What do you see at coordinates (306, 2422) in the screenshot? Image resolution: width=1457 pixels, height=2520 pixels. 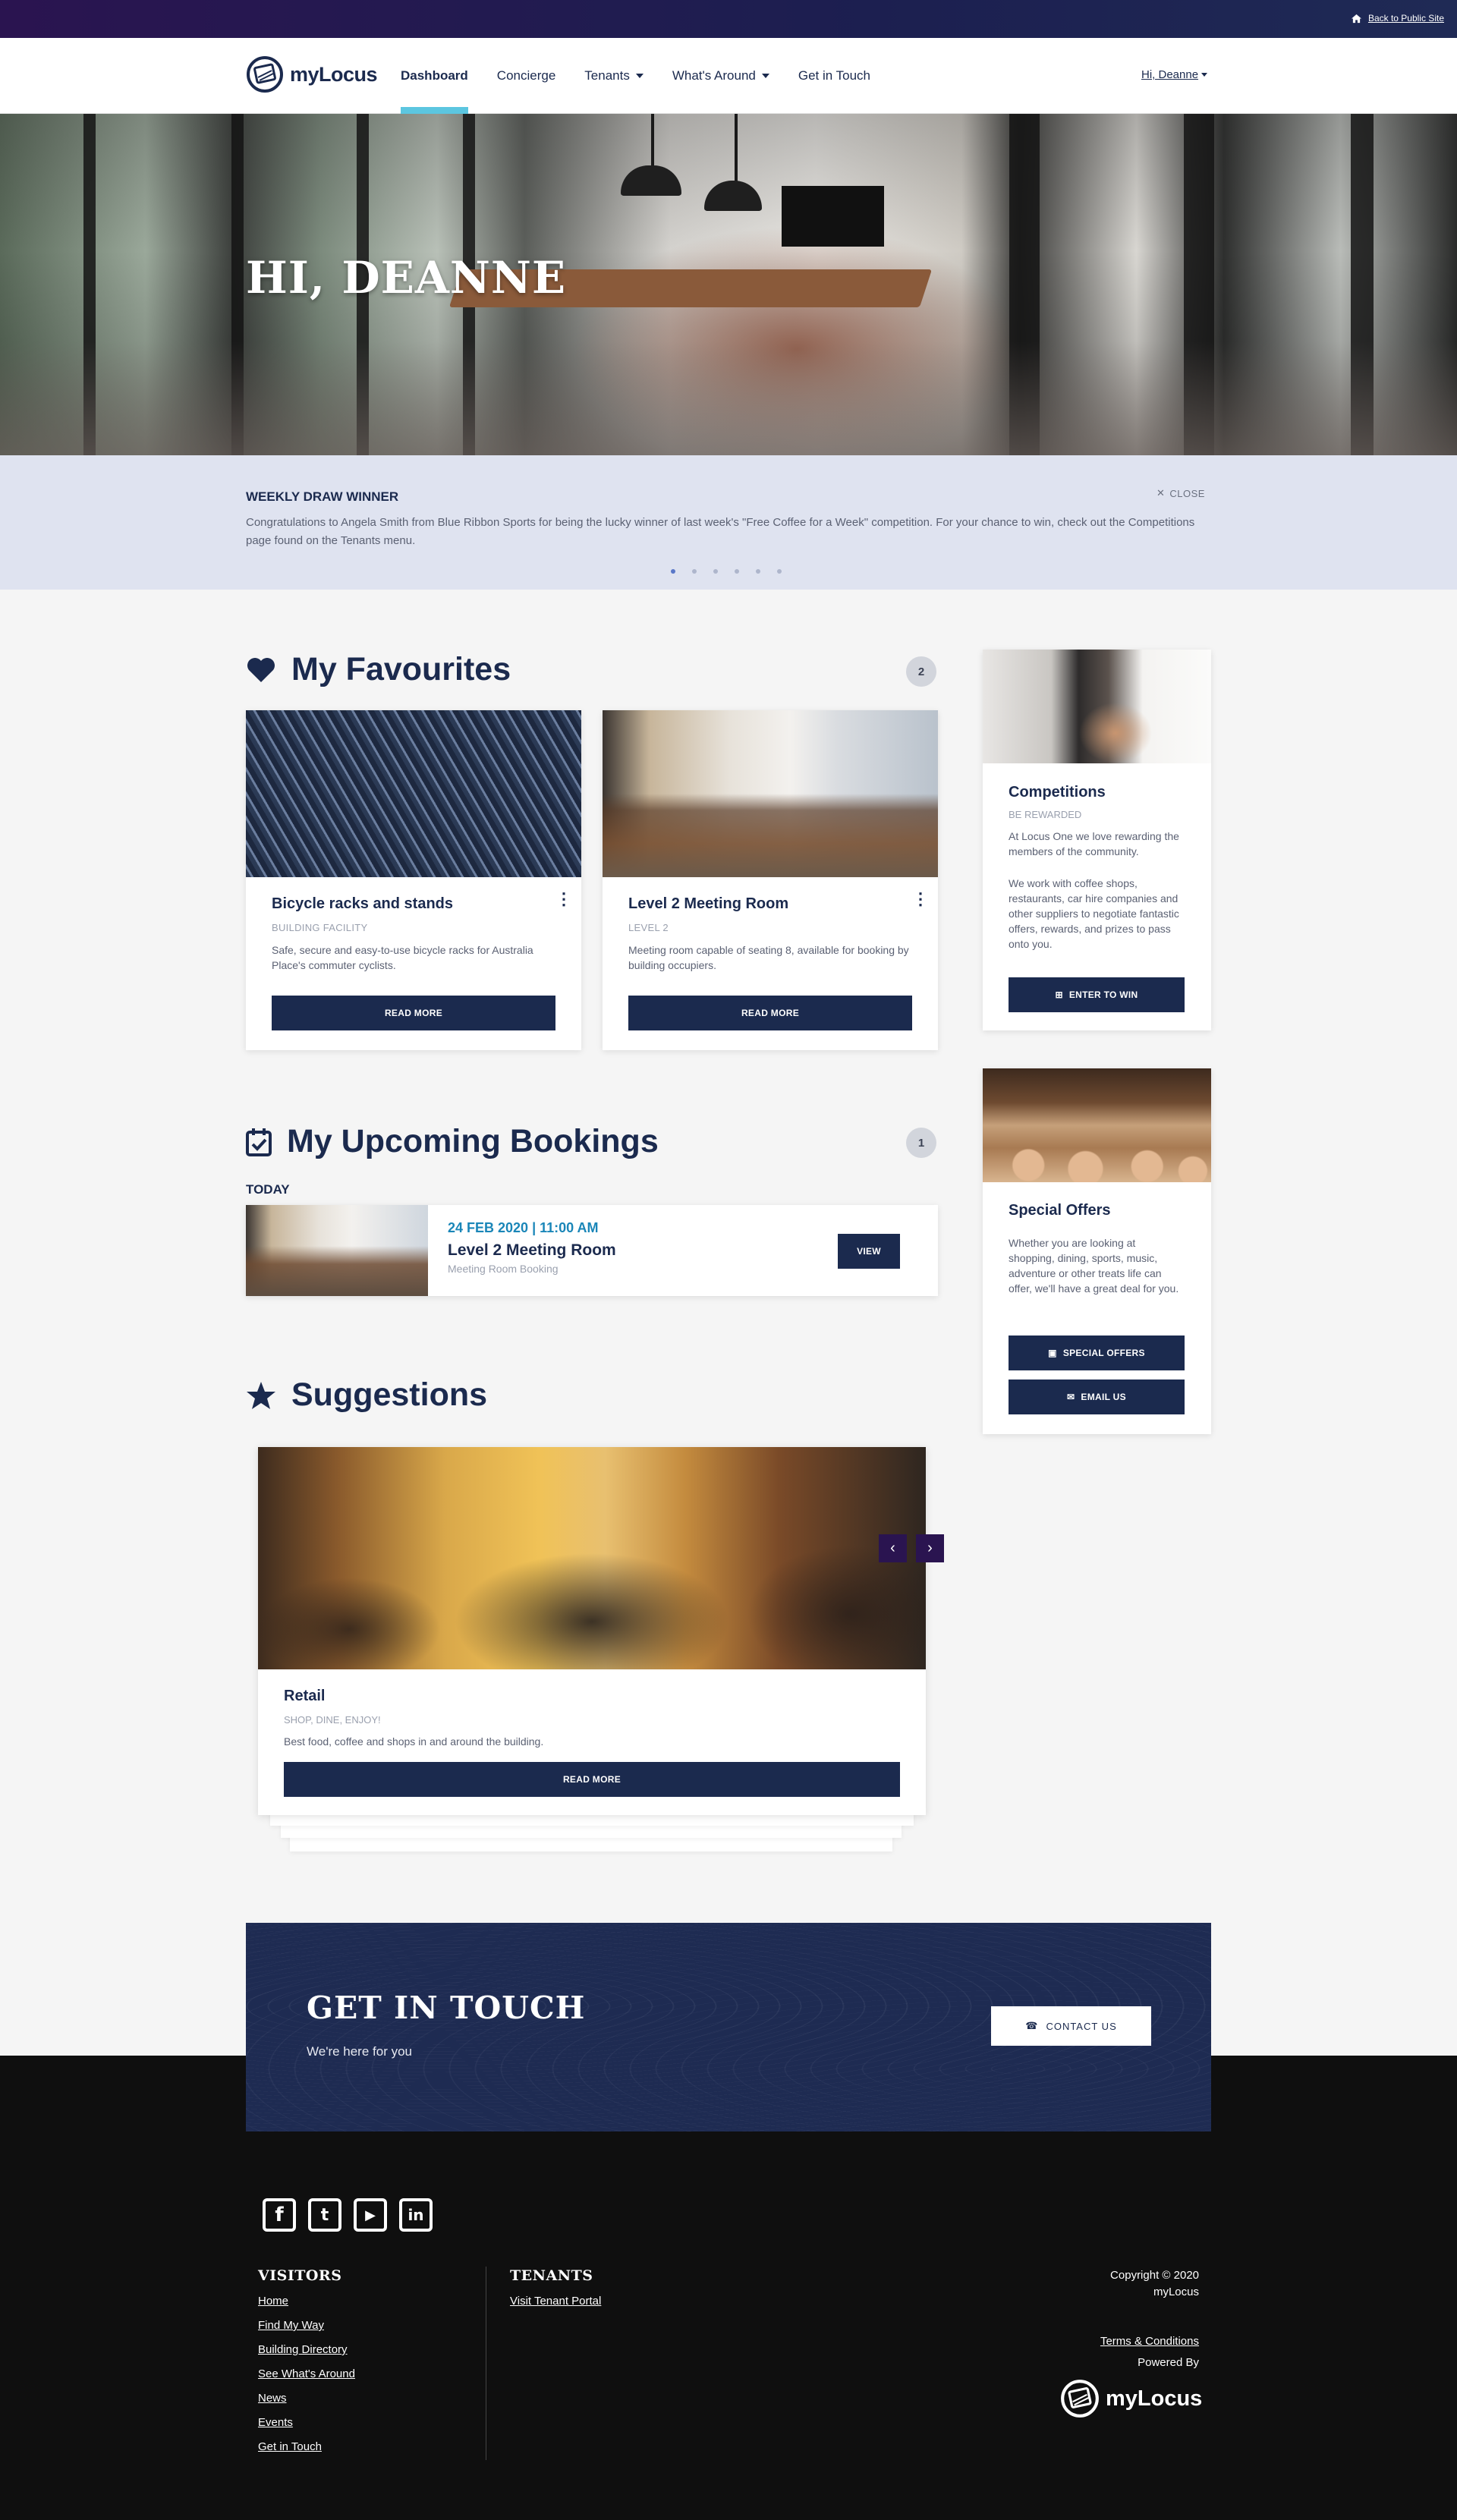 I see `footer-link-events: Events` at bounding box center [306, 2422].